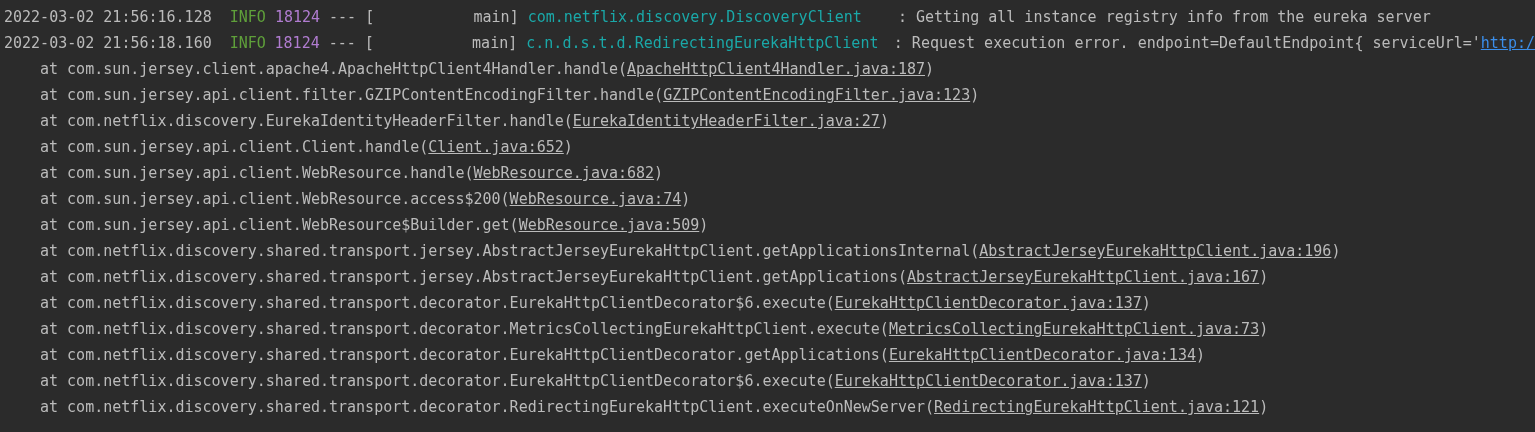  What do you see at coordinates (473, 277) in the screenshot?
I see `stack-frame-call: at com.netflix.discovery.shared.transport.jersey.AbstractJerseyEurekaHttpClient.getApplications(` at bounding box center [473, 277].